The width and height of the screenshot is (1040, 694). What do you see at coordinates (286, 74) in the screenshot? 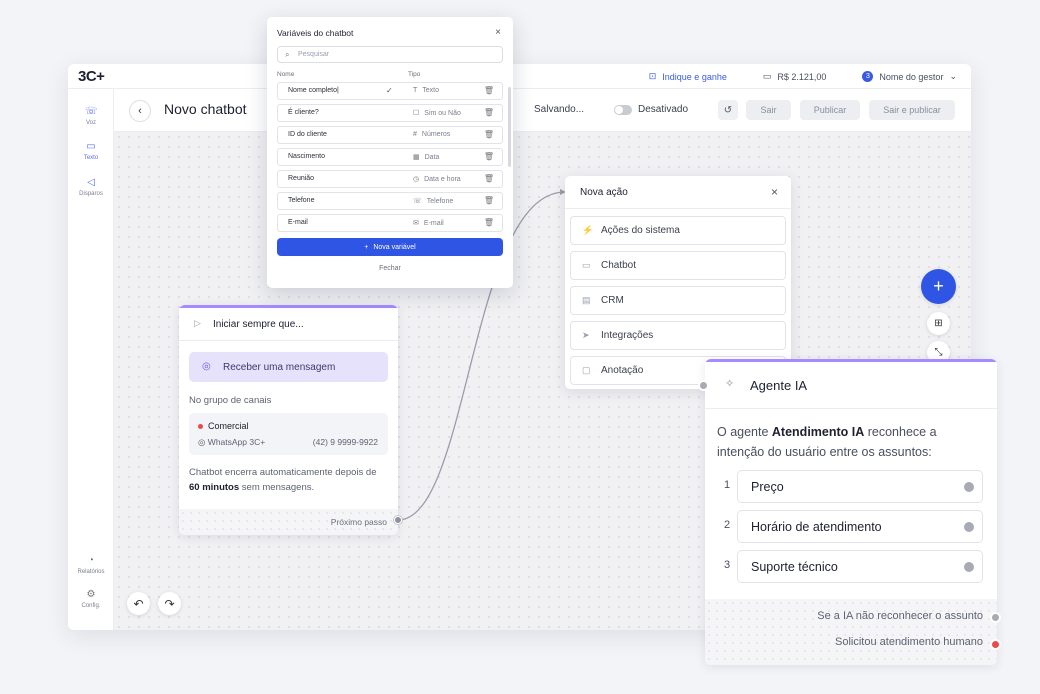
I see `column-name: Nome` at bounding box center [286, 74].